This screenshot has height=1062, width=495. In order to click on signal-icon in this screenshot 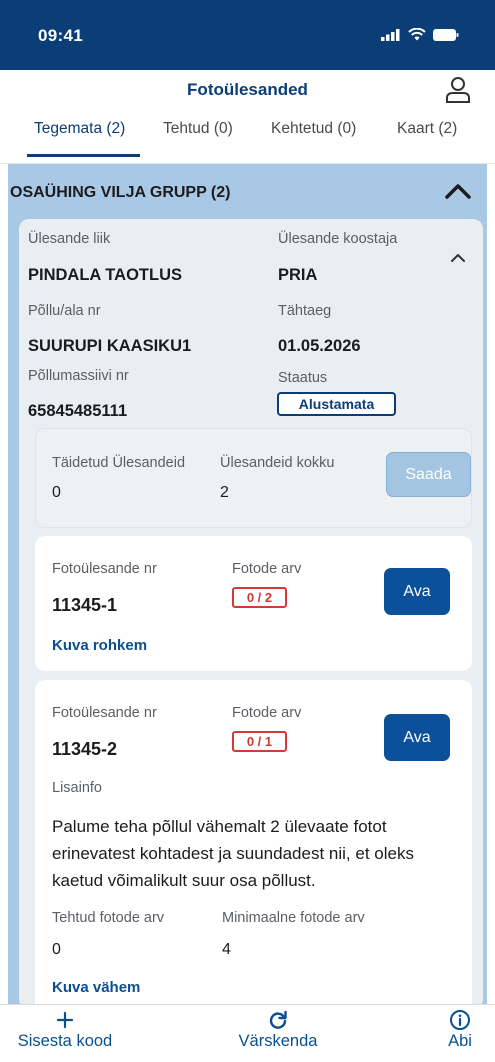, I will do `click(390, 34)`.